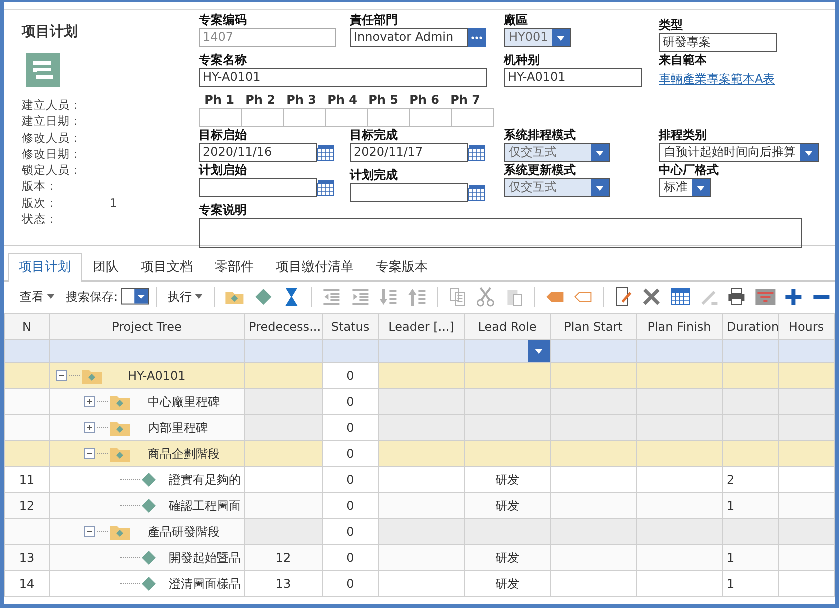 Image resolution: width=839 pixels, height=608 pixels. Describe the element at coordinates (147, 583) in the screenshot. I see `tree-cell: 澄清圖面樣品` at that location.